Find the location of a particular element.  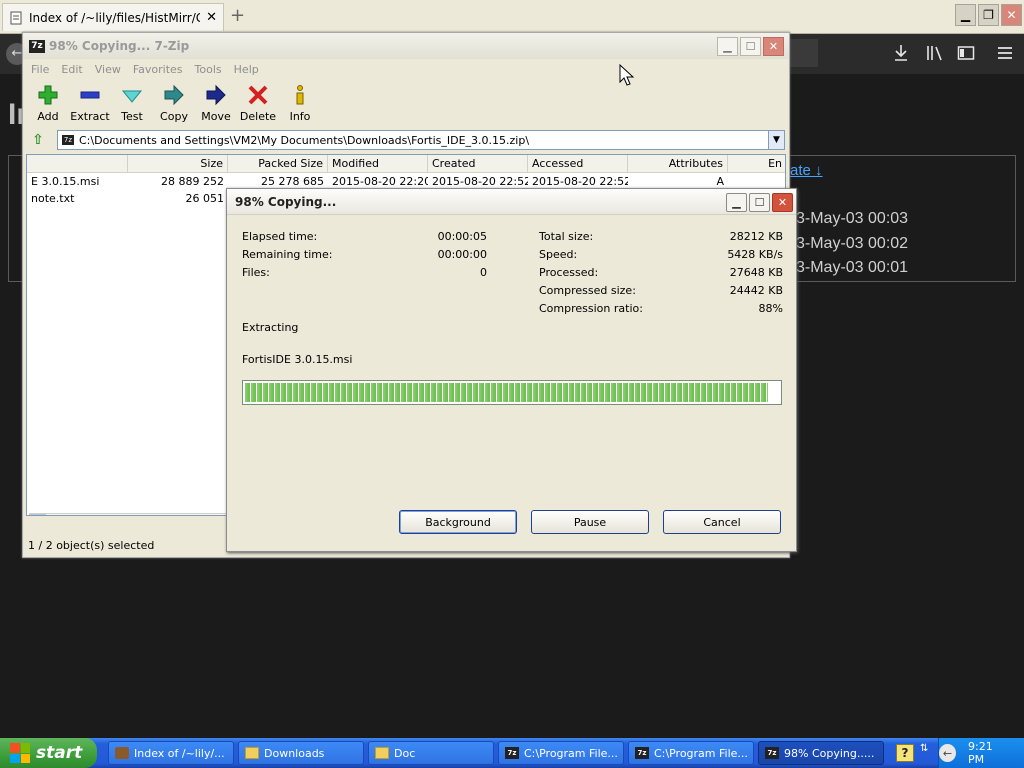

move-button: Move is located at coordinates (216, 103).